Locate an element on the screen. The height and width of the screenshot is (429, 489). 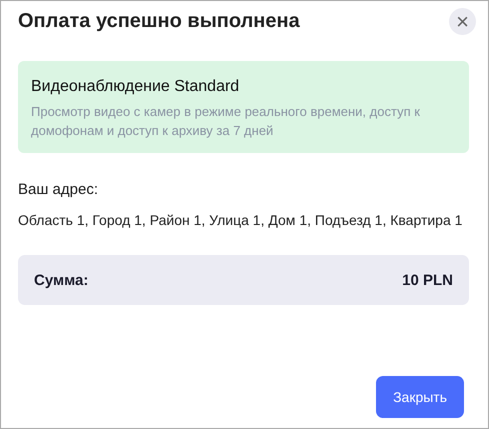
address-text: Область 1, Город 1, Район 1, Улица 1, Дом 1, Подъезд 1, Квартира 1 is located at coordinates (241, 220).